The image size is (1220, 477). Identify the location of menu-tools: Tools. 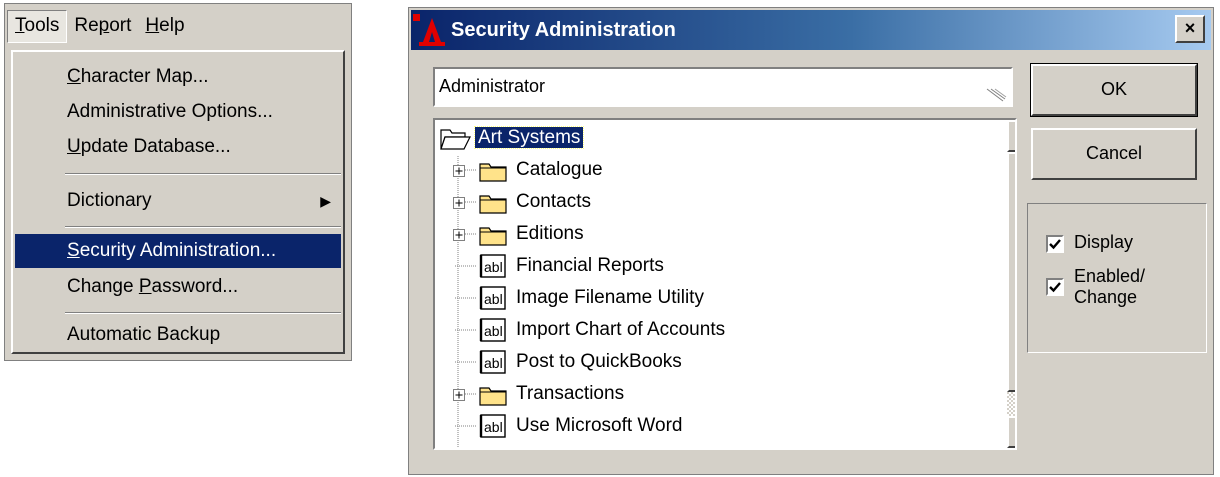
(37, 26).